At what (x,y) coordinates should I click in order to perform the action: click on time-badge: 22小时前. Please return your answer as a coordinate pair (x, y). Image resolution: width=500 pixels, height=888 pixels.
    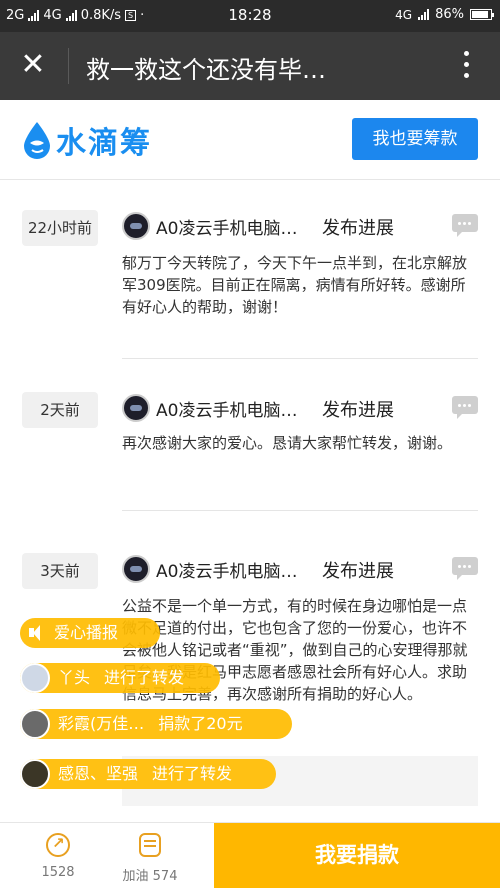
    Looking at the image, I should click on (60, 228).